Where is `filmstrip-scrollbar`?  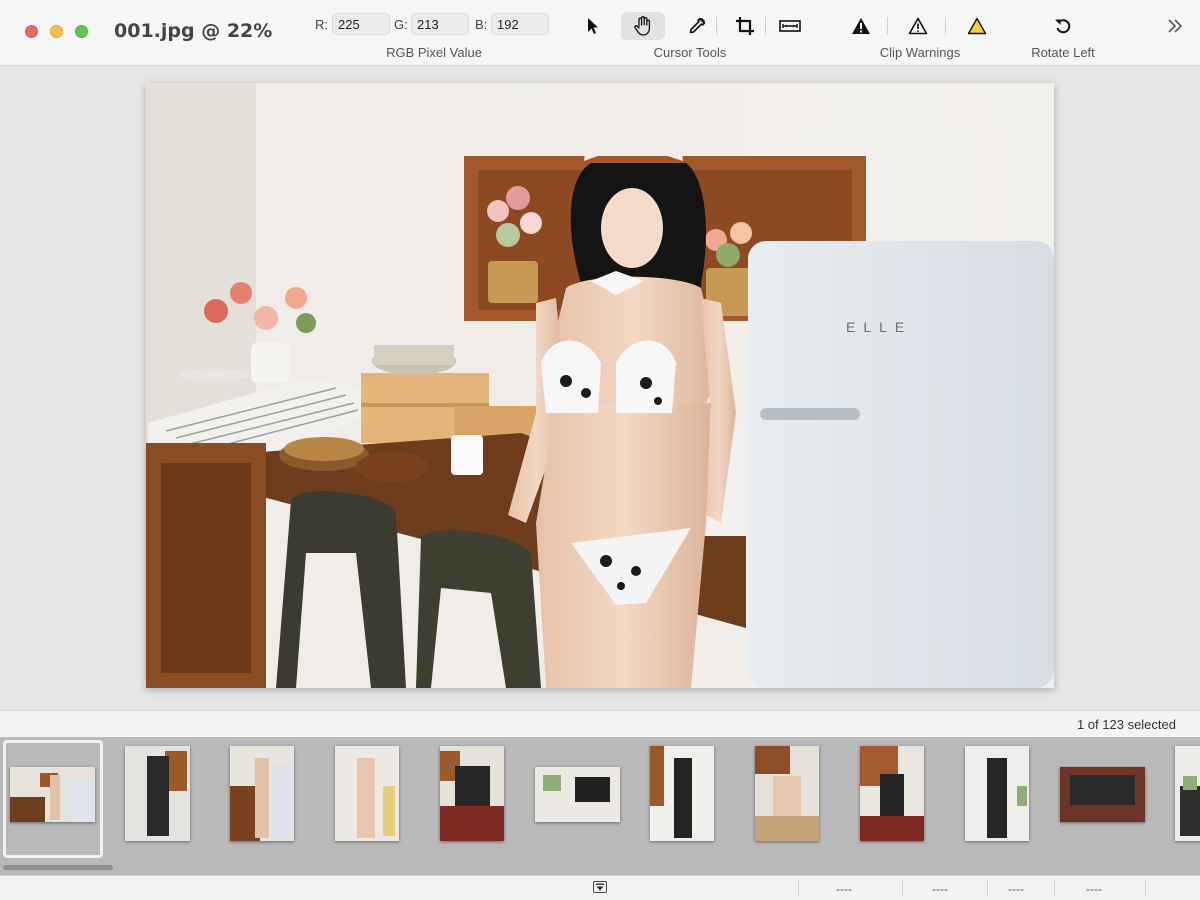 filmstrip-scrollbar is located at coordinates (58, 867).